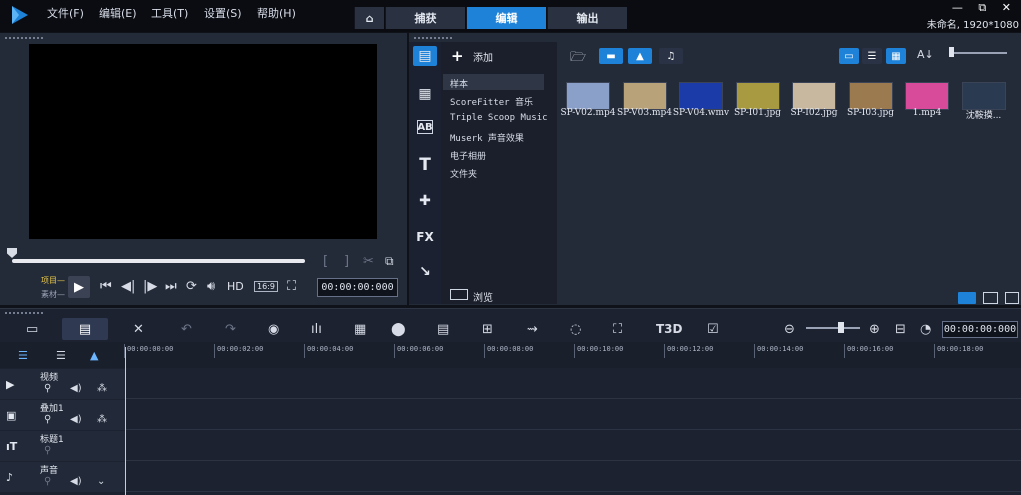  Describe the element at coordinates (53, 294) in the screenshot. I see `clip-mode-label: 素材—` at that location.